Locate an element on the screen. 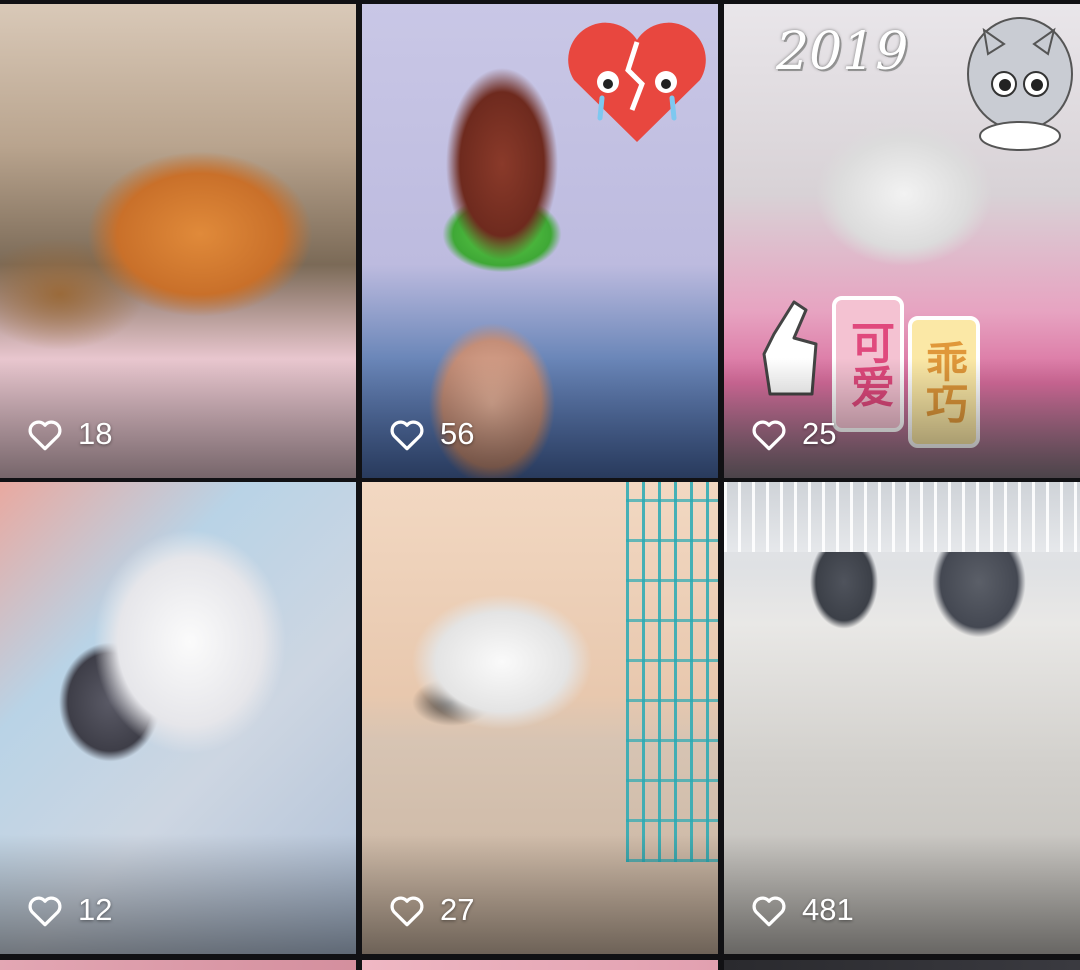 The height and width of the screenshot is (970, 1080). like-count-value: 56 is located at coordinates (457, 433).